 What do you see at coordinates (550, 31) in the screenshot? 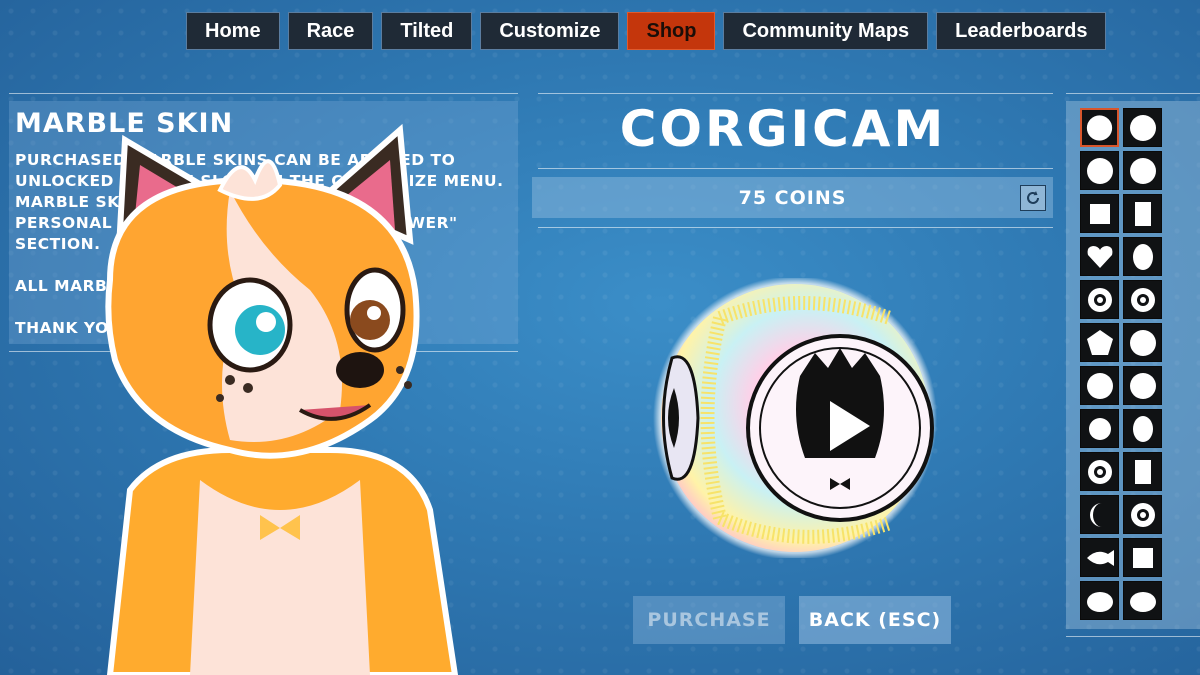
I see `nav-customize-button: Customize` at bounding box center [550, 31].